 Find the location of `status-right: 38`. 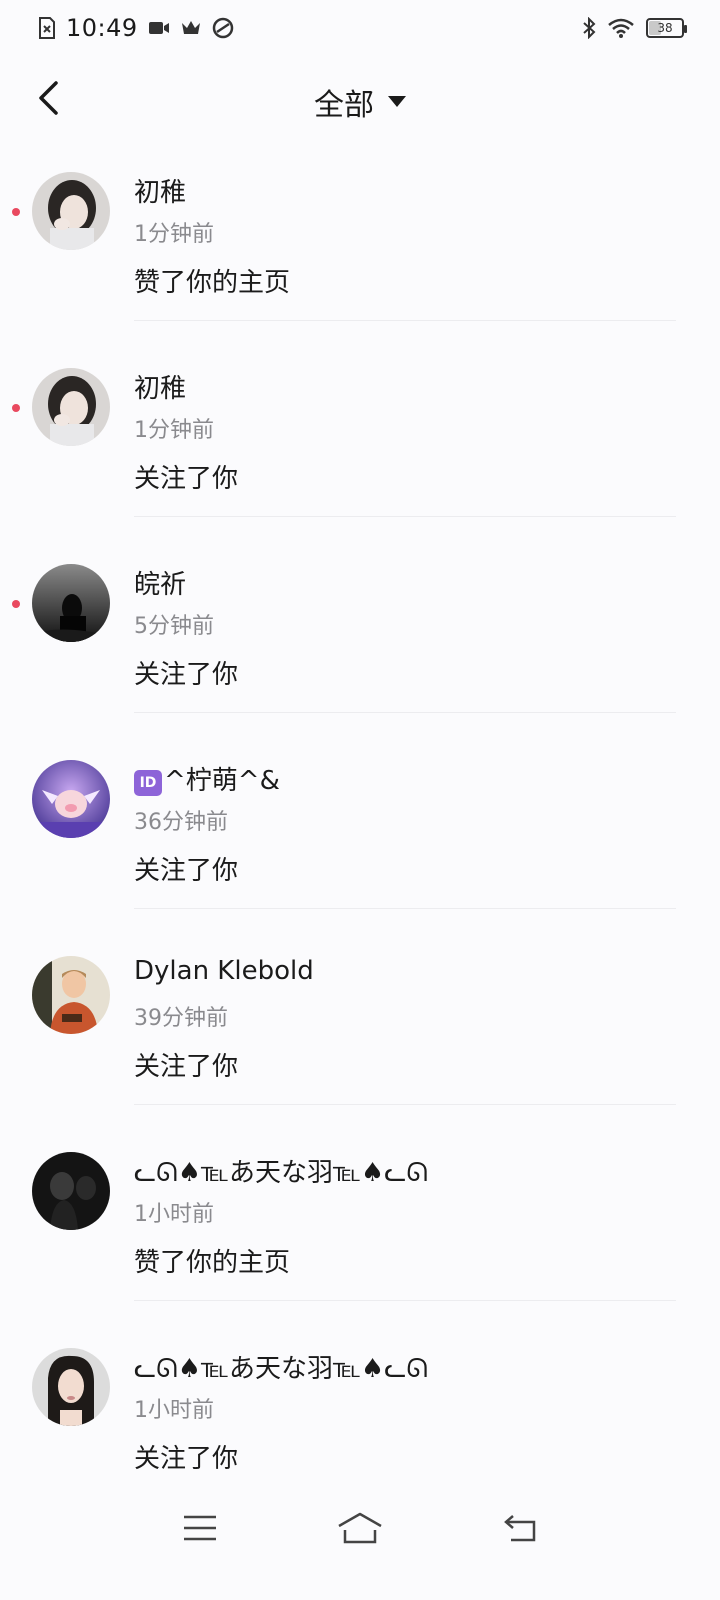

status-right: 38 is located at coordinates (634, 28).